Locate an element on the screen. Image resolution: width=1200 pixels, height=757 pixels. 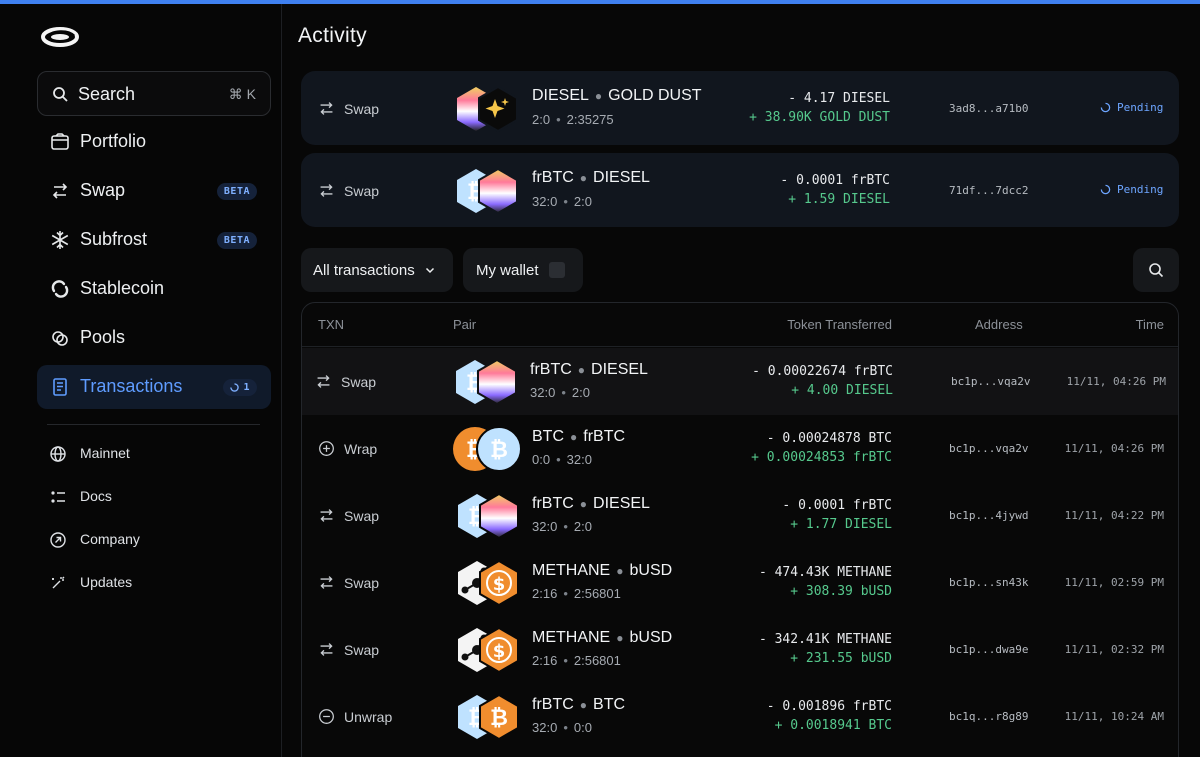
header-txn: TXN is located at coordinates (331, 324).